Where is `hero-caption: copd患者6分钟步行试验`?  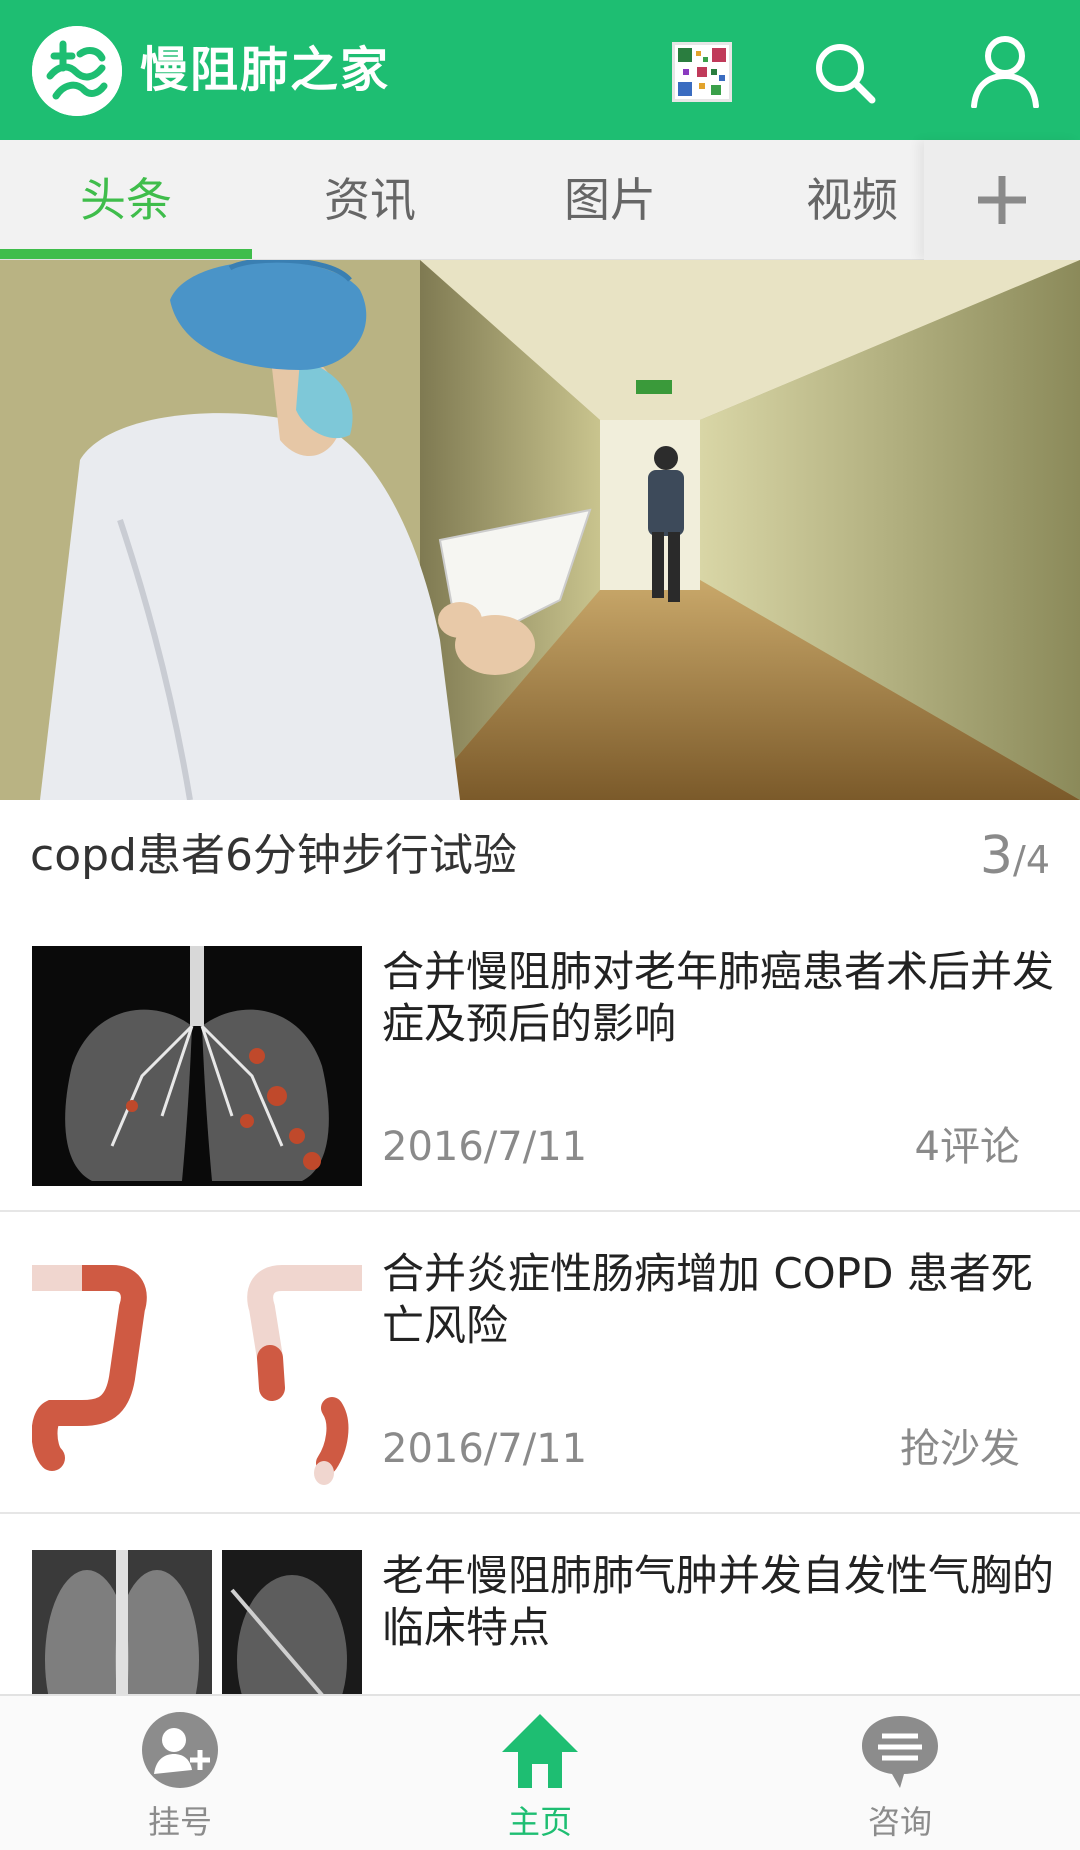 hero-caption: copd患者6分钟步行试验 is located at coordinates (273, 856).